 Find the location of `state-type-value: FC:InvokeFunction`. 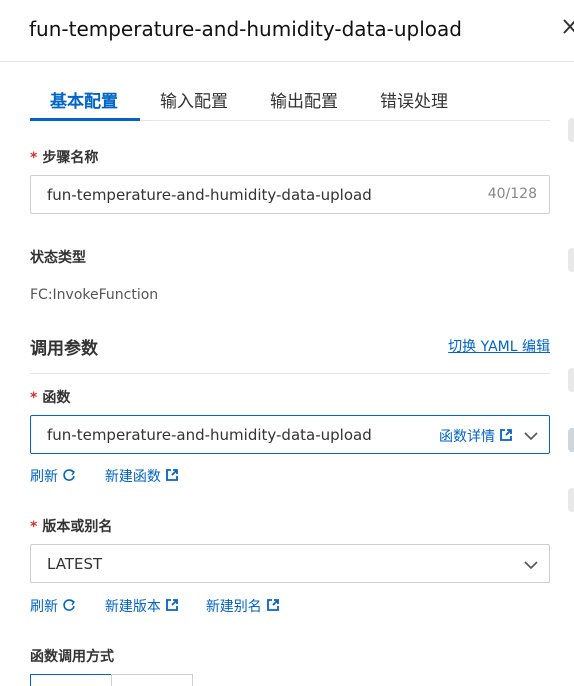

state-type-value: FC:InvokeFunction is located at coordinates (94, 295).